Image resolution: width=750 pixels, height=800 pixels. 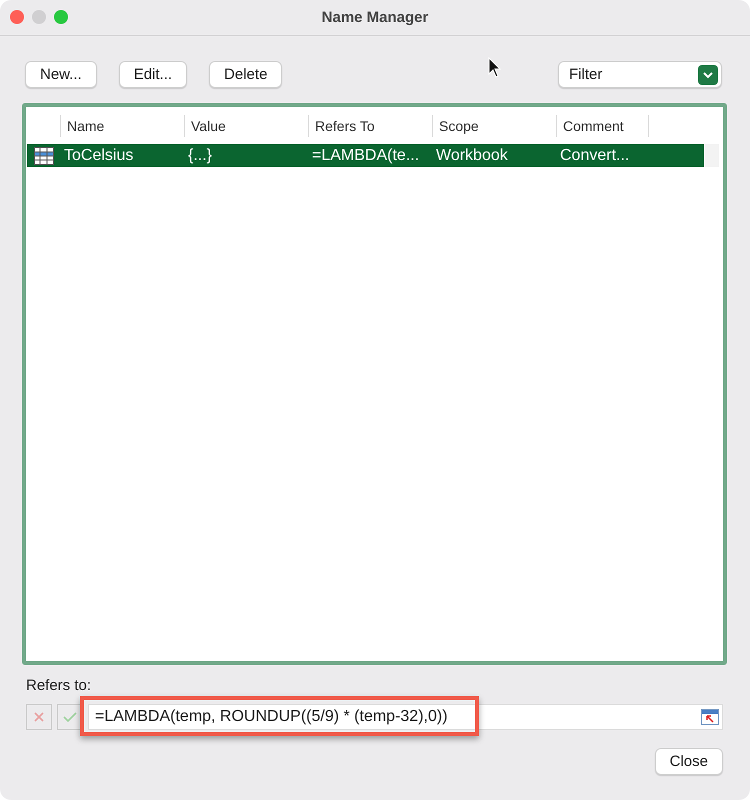 What do you see at coordinates (200, 155) in the screenshot?
I see `table-cell-text: {...}` at bounding box center [200, 155].